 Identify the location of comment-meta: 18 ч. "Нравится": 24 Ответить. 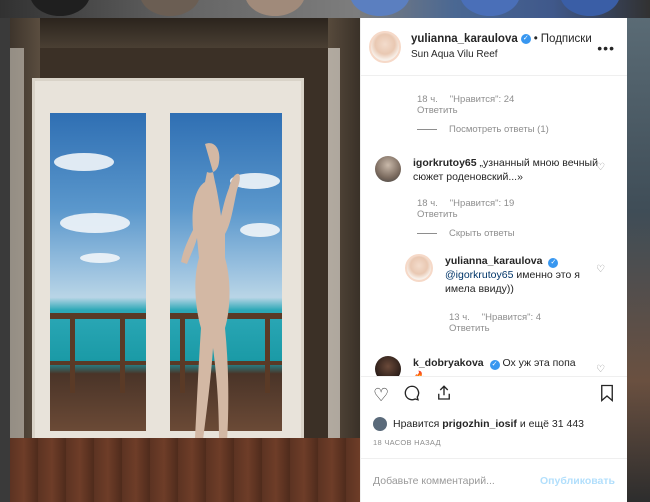
(465, 105).